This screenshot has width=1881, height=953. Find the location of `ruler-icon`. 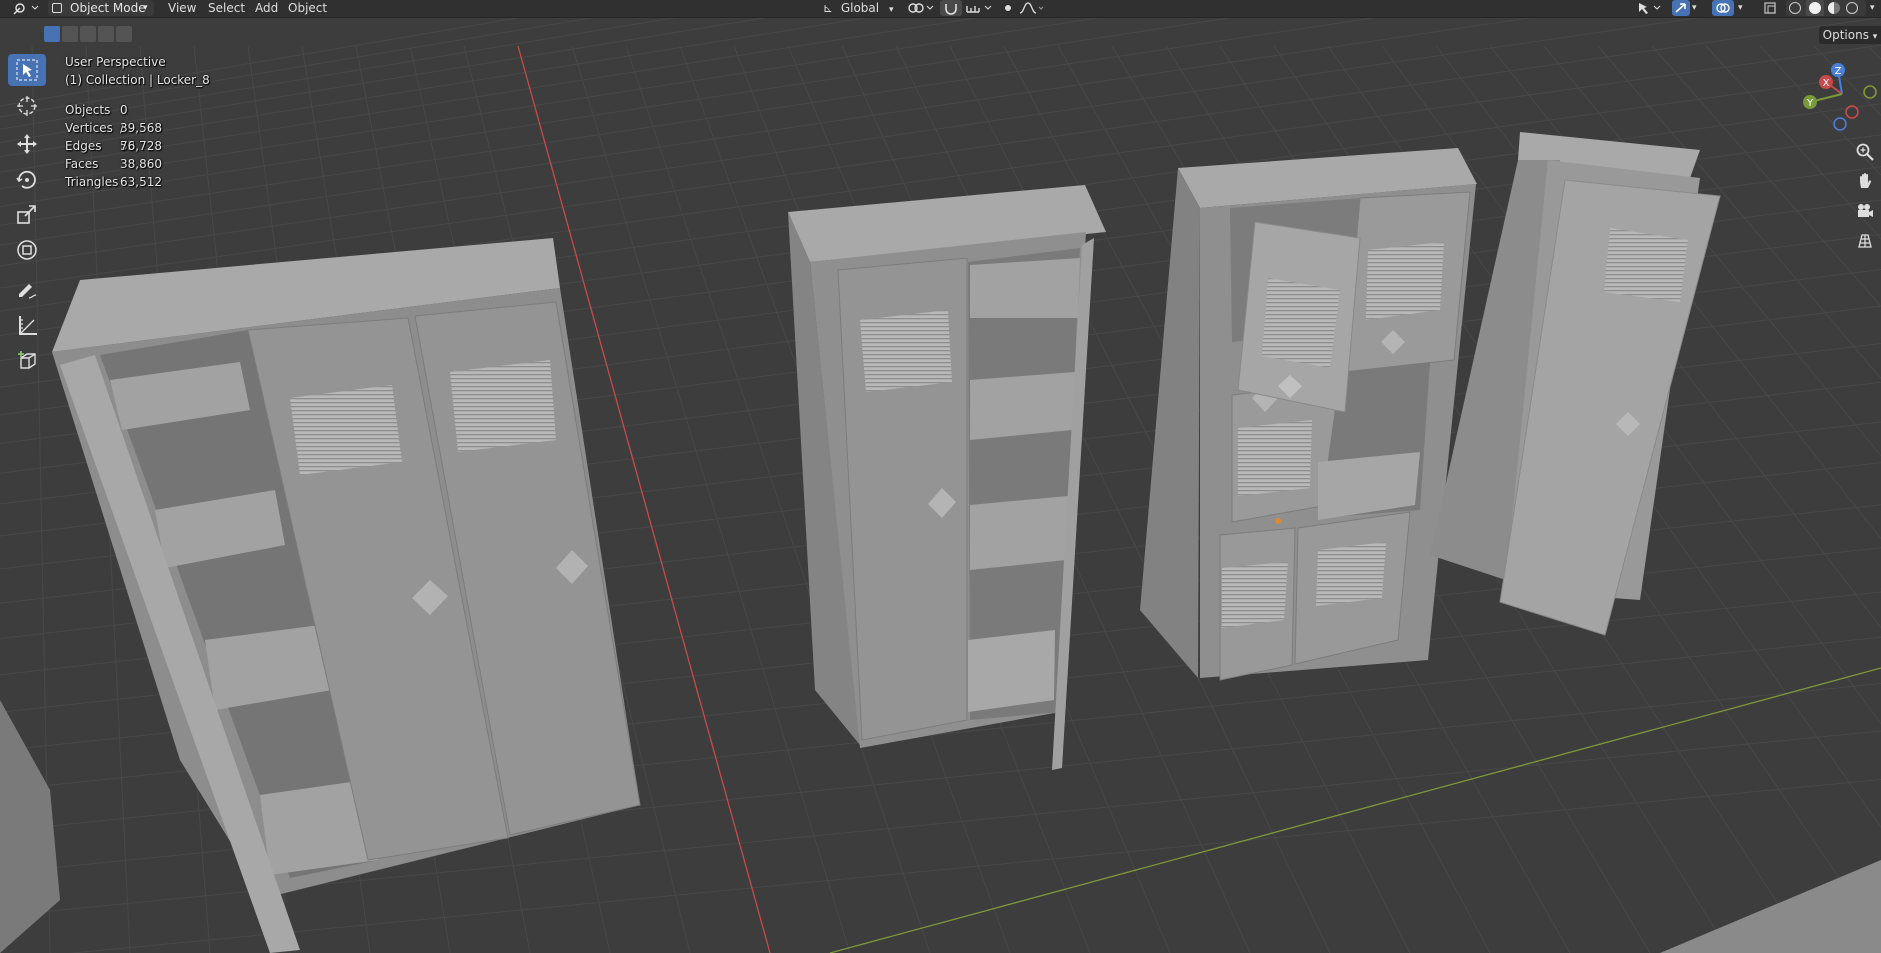

ruler-icon is located at coordinates (28, 325).